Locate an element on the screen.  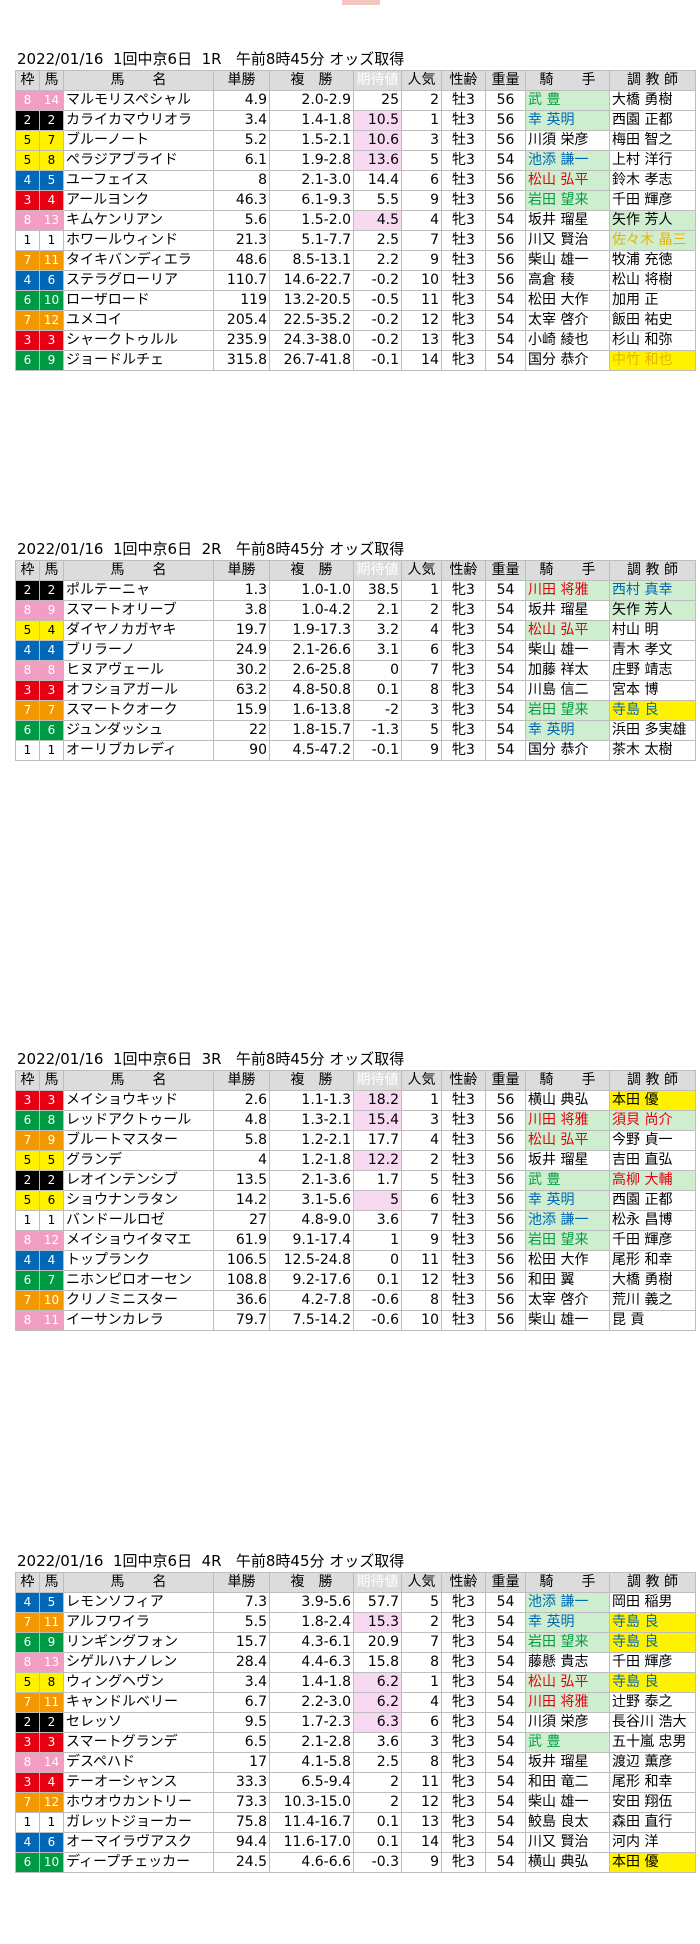
horse-name: キャンドルベリー is located at coordinates (138, 1702).